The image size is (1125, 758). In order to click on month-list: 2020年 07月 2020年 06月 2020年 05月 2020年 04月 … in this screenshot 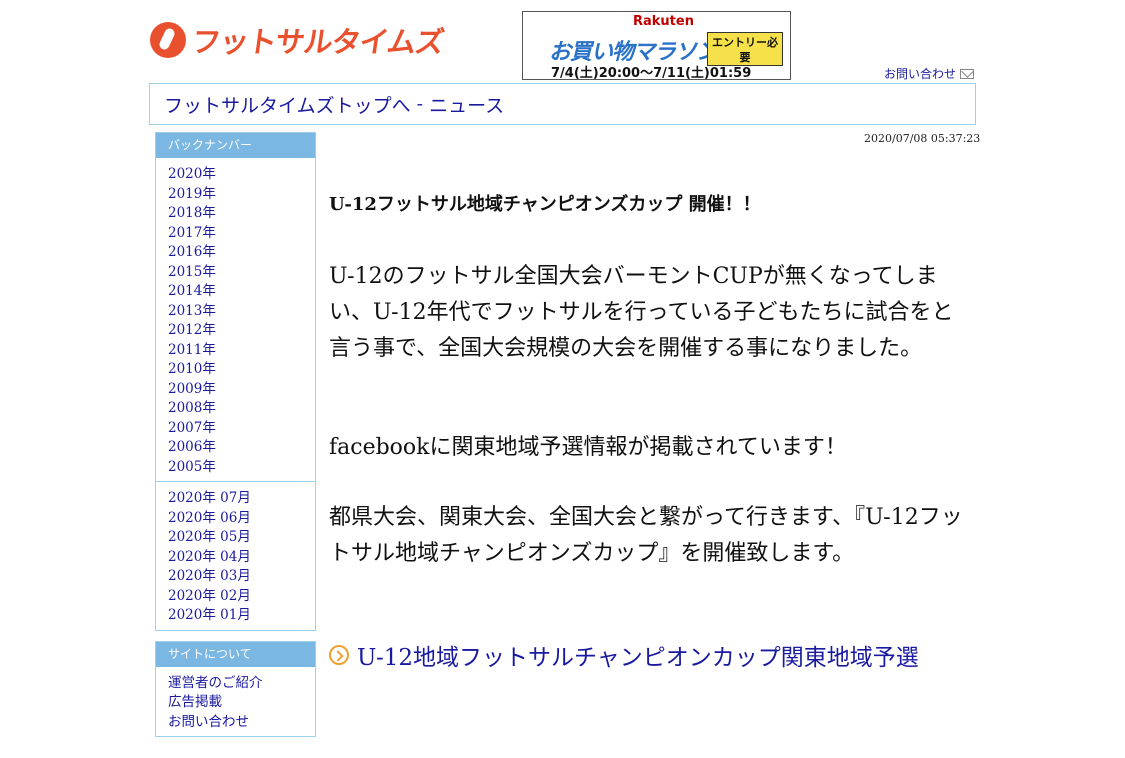, I will do `click(235, 556)`.